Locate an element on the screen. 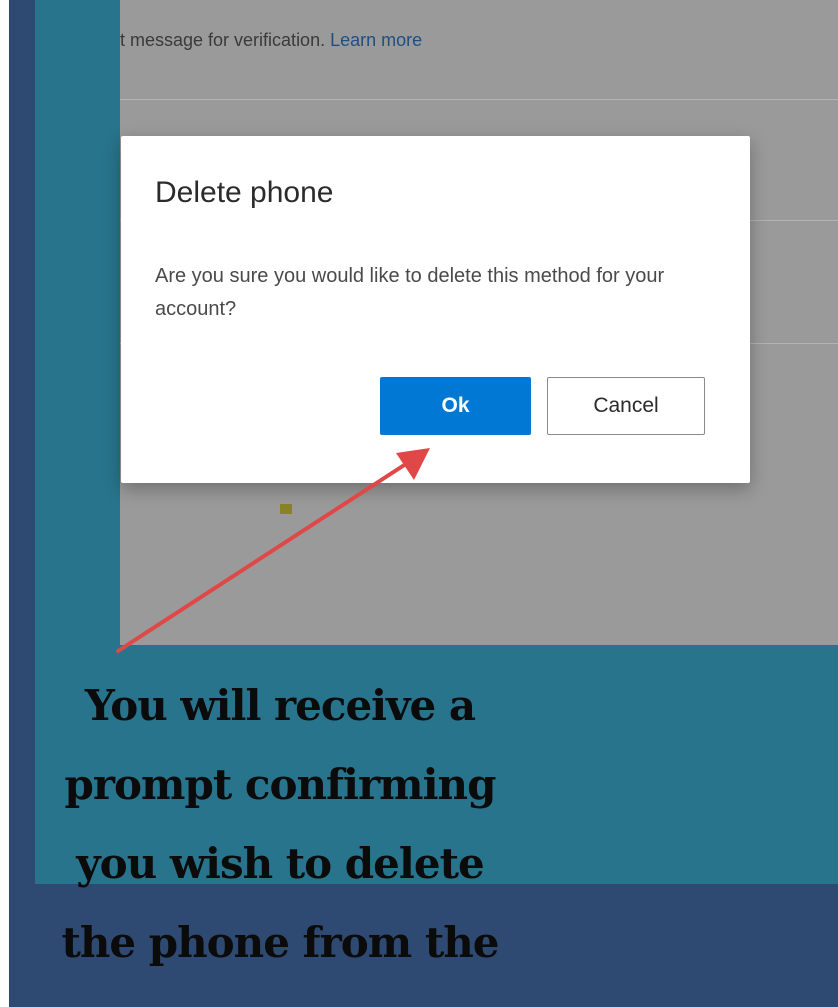 The width and height of the screenshot is (838, 1007). caption-line: You will receive a is located at coordinates (280, 705).